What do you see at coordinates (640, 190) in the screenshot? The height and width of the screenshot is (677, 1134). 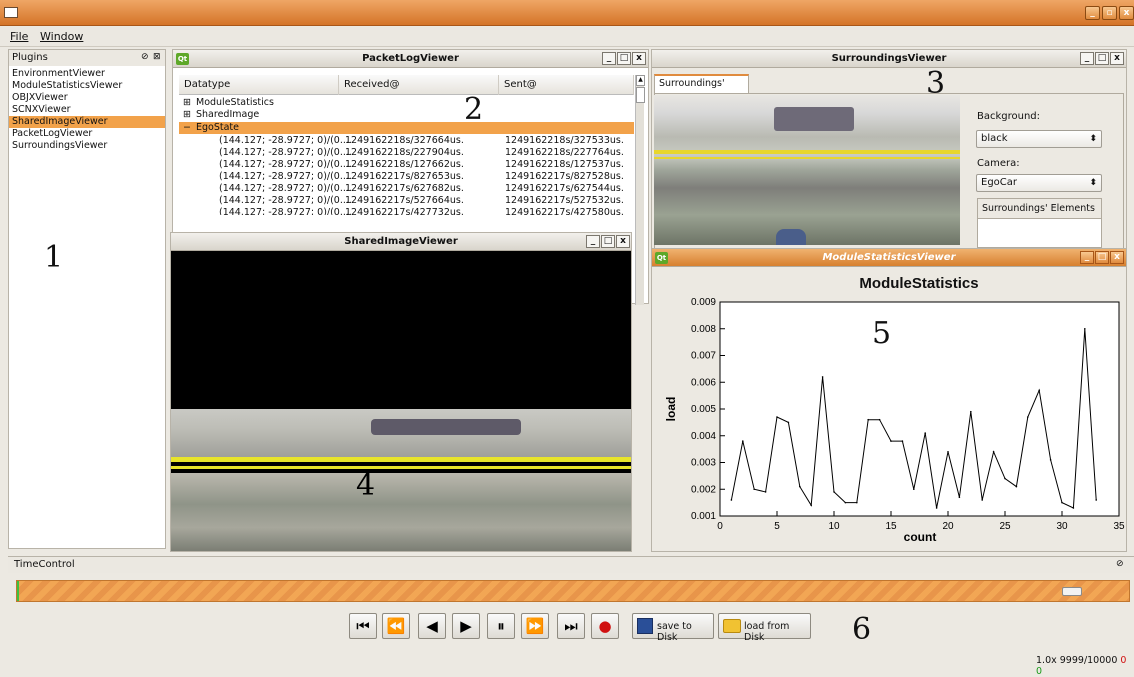 I see `scrollbar: ▲` at bounding box center [640, 190].